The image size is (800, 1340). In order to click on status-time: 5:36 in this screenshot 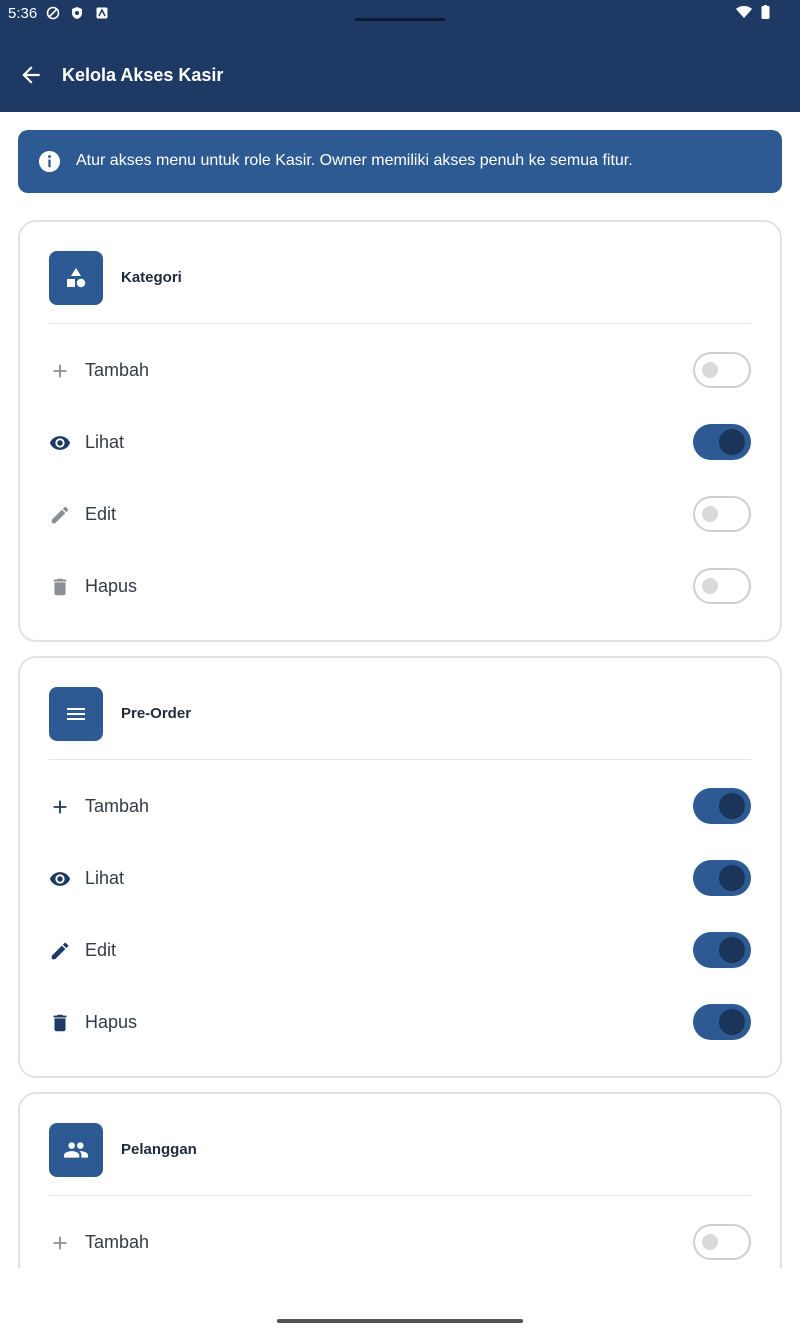, I will do `click(23, 13)`.